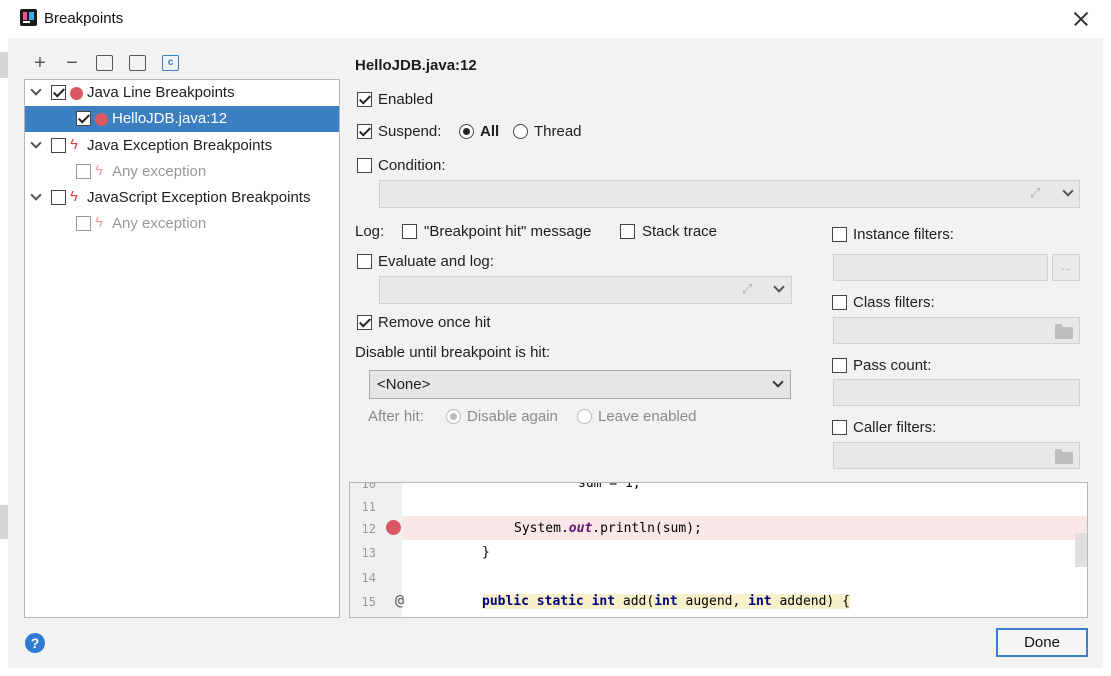 The width and height of the screenshot is (1111, 676). Describe the element at coordinates (603, 601) in the screenshot. I see `code-keyword: int` at that location.